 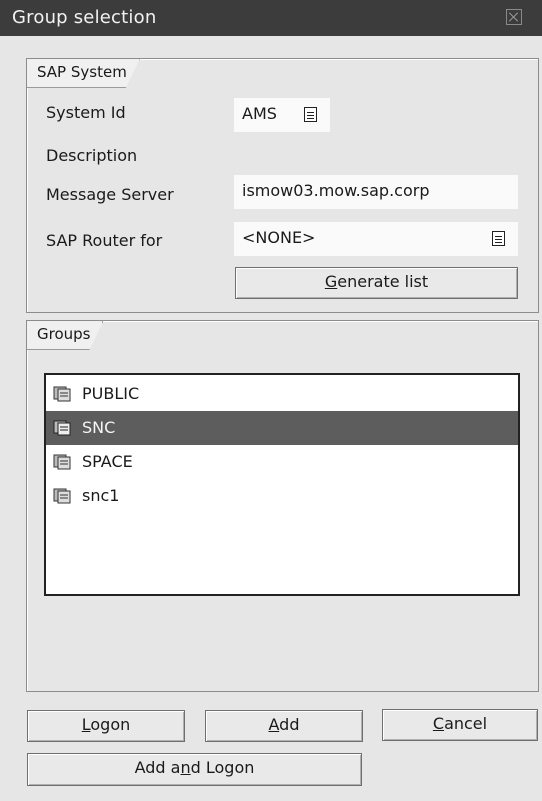 I want to click on description-label: Description, so click(x=92, y=155).